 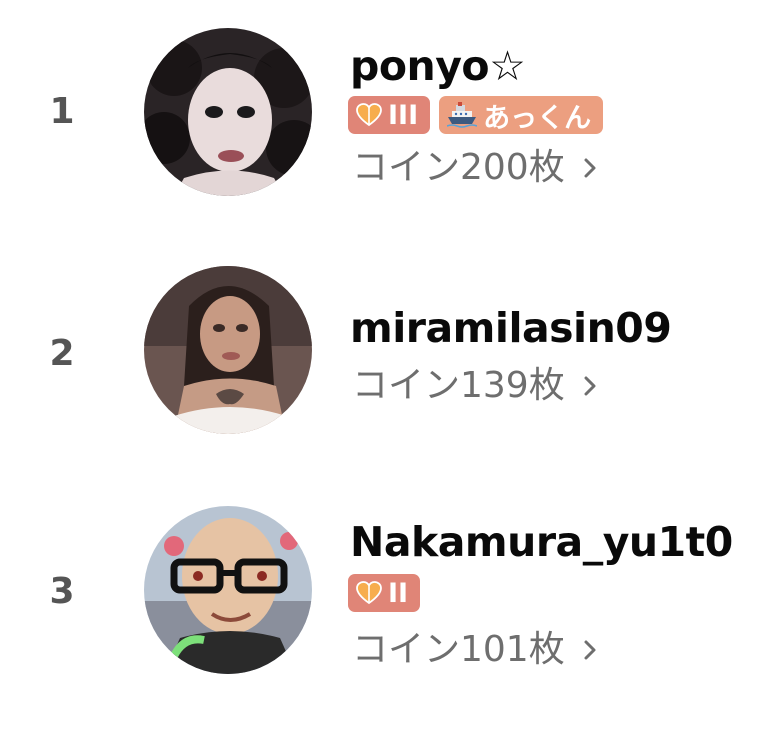 What do you see at coordinates (511, 328) in the screenshot?
I see `username: miramilasin09` at bounding box center [511, 328].